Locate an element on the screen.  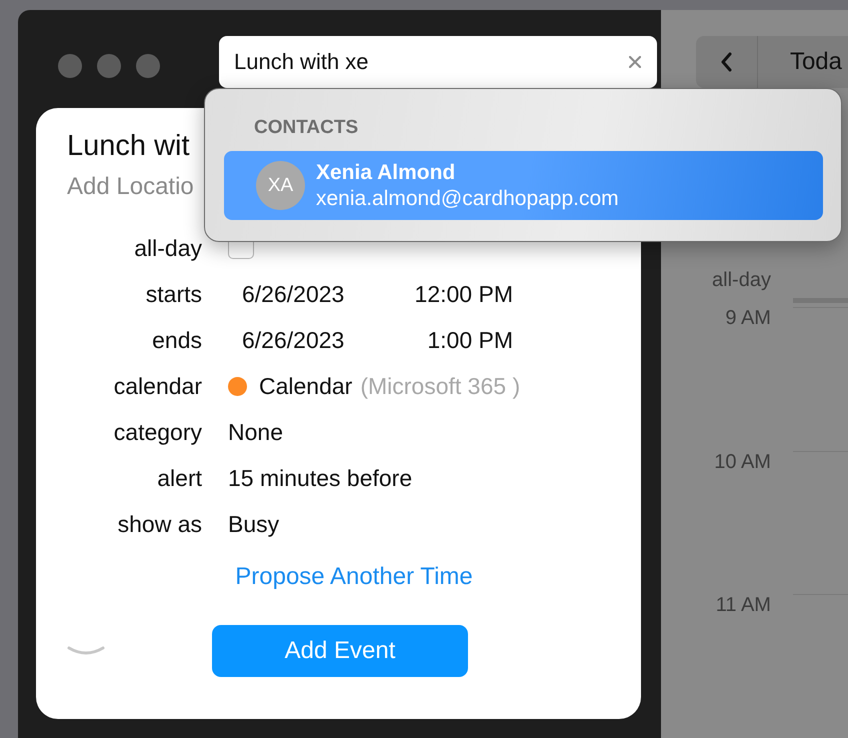
close-icon is located at coordinates (635, 62).